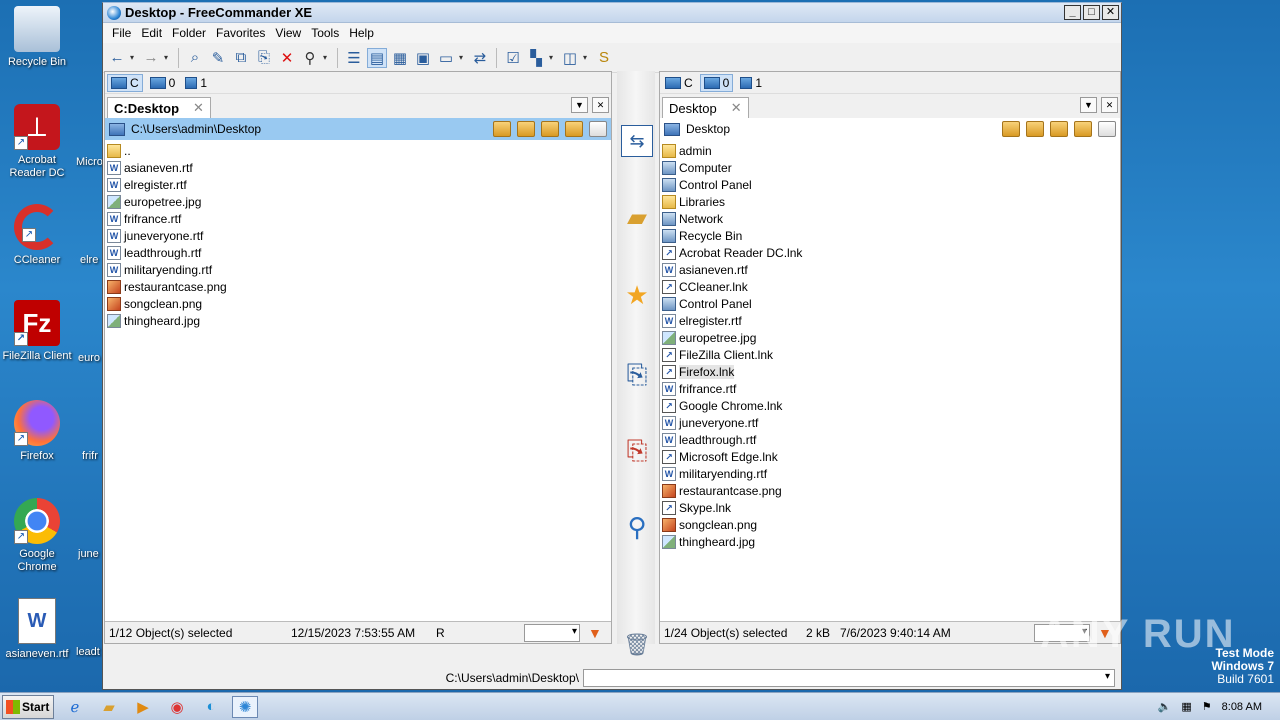 This screenshot has height=720, width=1280. I want to click on folder-compare-icon: ▰, so click(637, 217).